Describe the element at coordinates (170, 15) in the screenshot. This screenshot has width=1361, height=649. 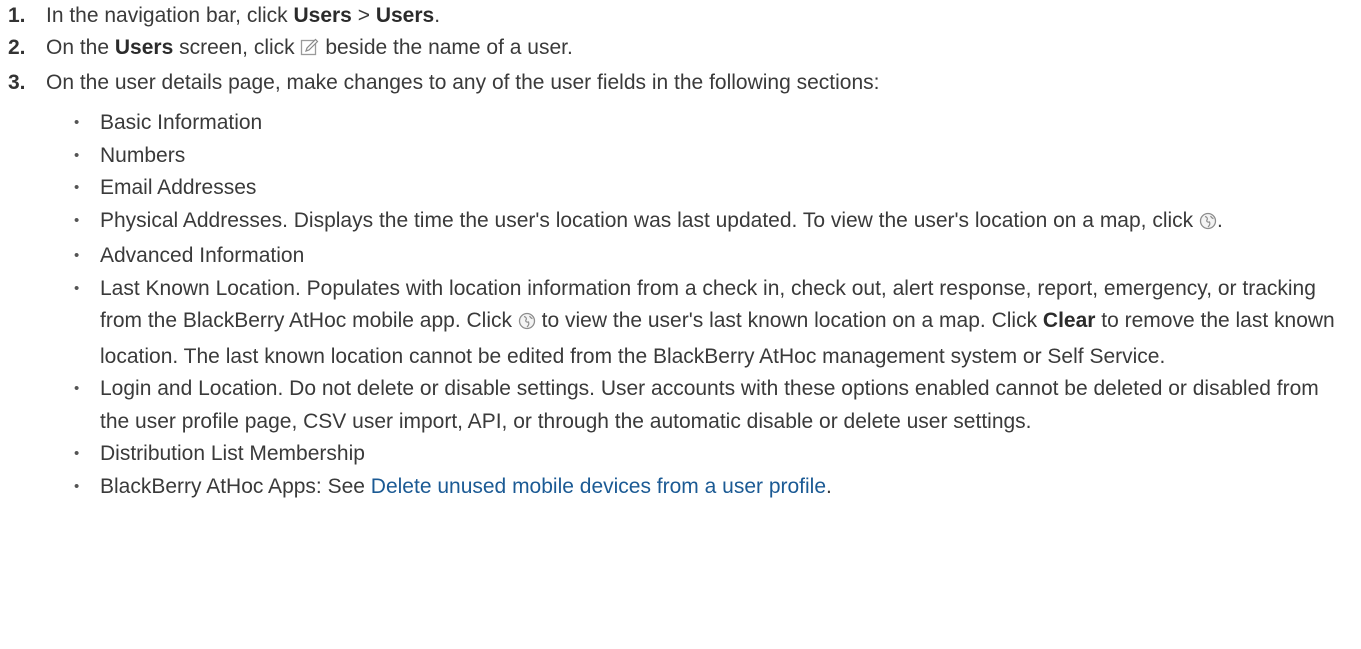
I see `step-text: In the navigation bar, click` at that location.